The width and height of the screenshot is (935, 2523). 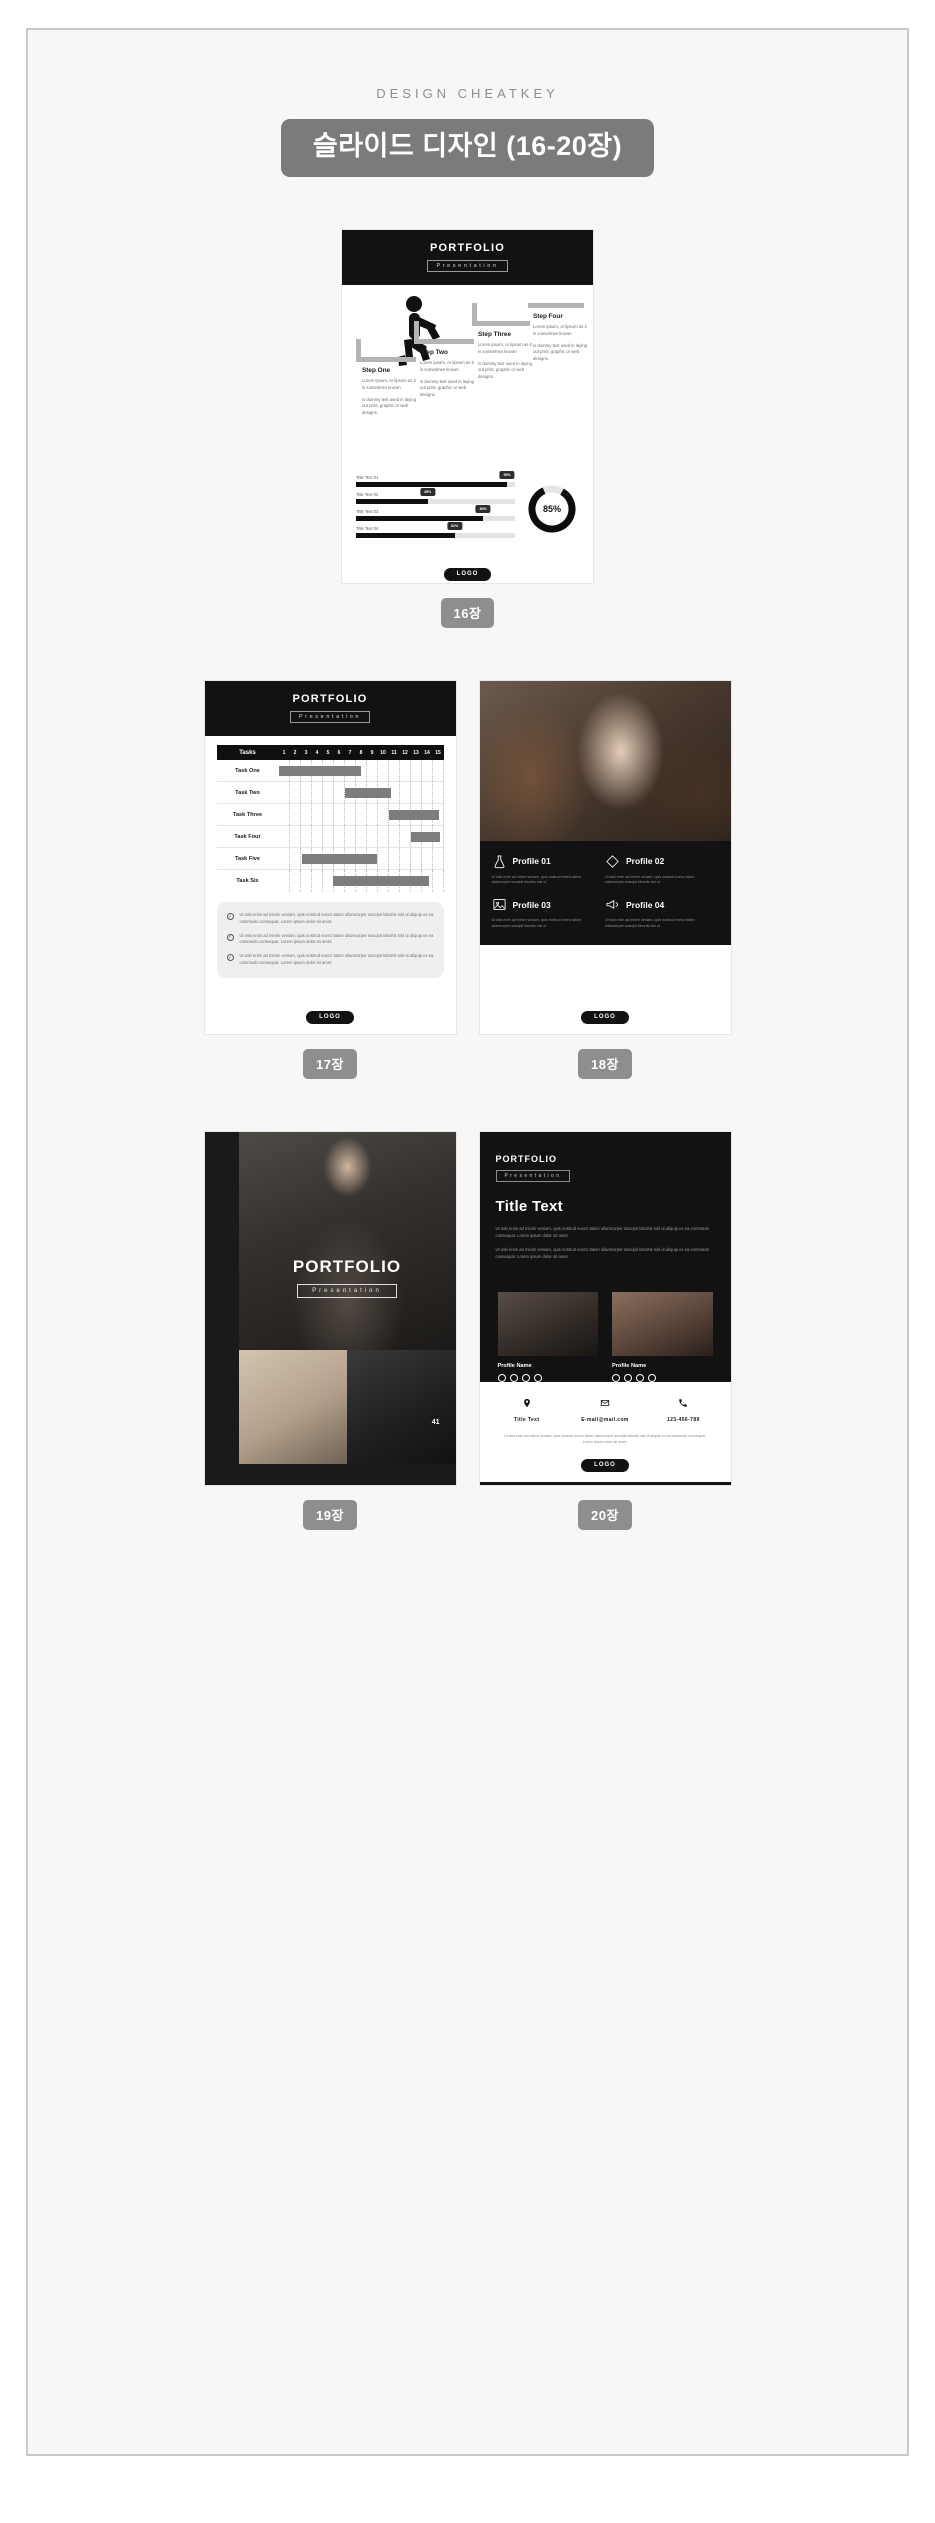 What do you see at coordinates (330, 708) in the screenshot?
I see `slide-17-header: PORTFOLIO Presentation` at bounding box center [330, 708].